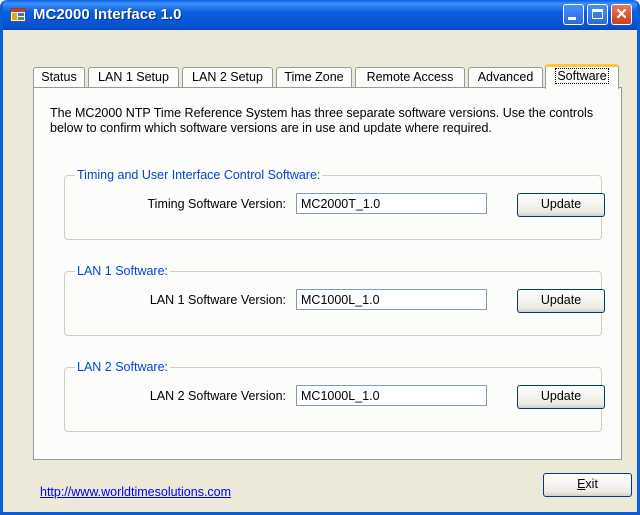 This screenshot has height=515, width=640. Describe the element at coordinates (227, 77) in the screenshot. I see `tab-lan2-setup: LAN 2 Setup` at that location.